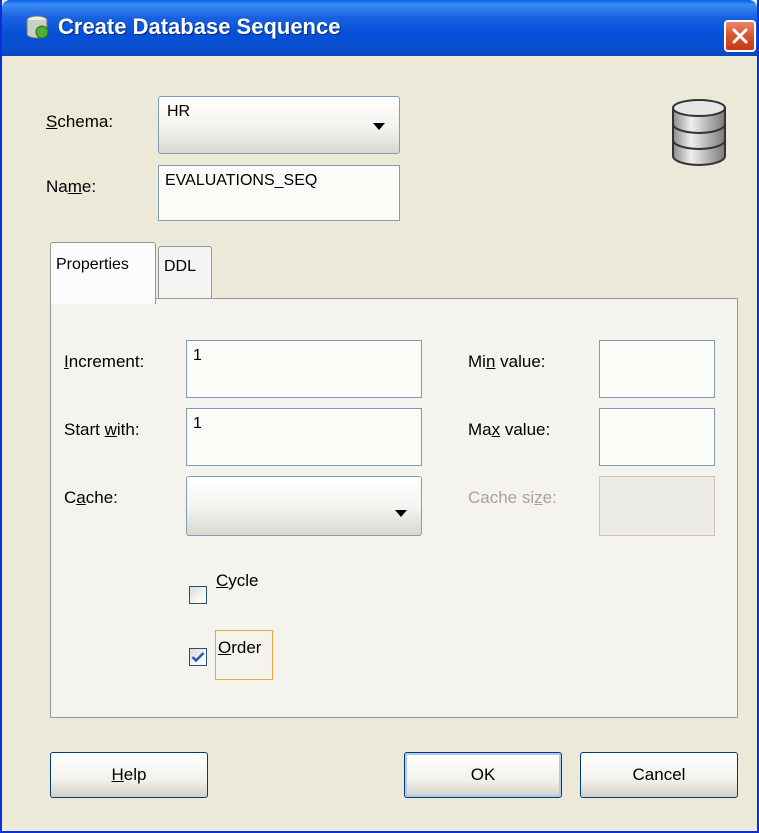 The height and width of the screenshot is (833, 759). Describe the element at coordinates (304, 506) in the screenshot. I see `cache-dropdown` at that location.